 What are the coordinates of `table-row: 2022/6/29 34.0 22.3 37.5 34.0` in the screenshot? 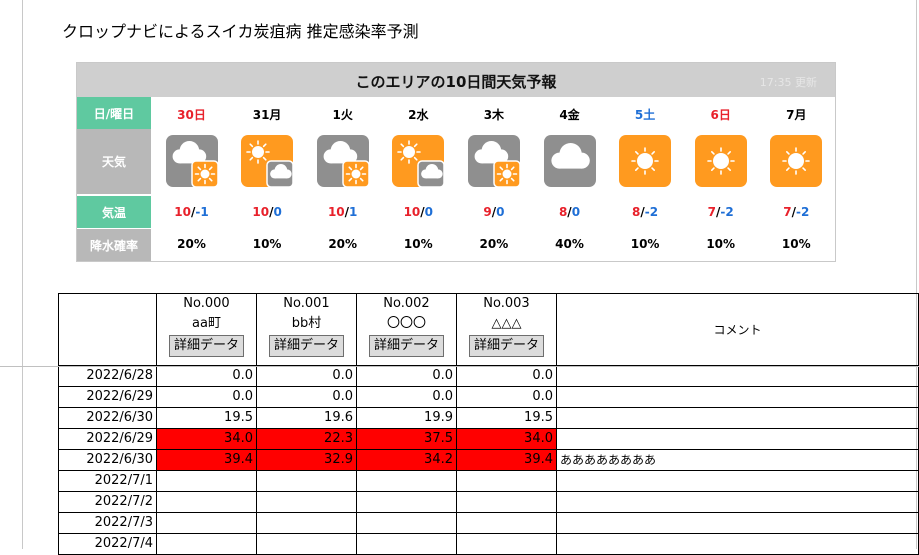 It's located at (488, 439).